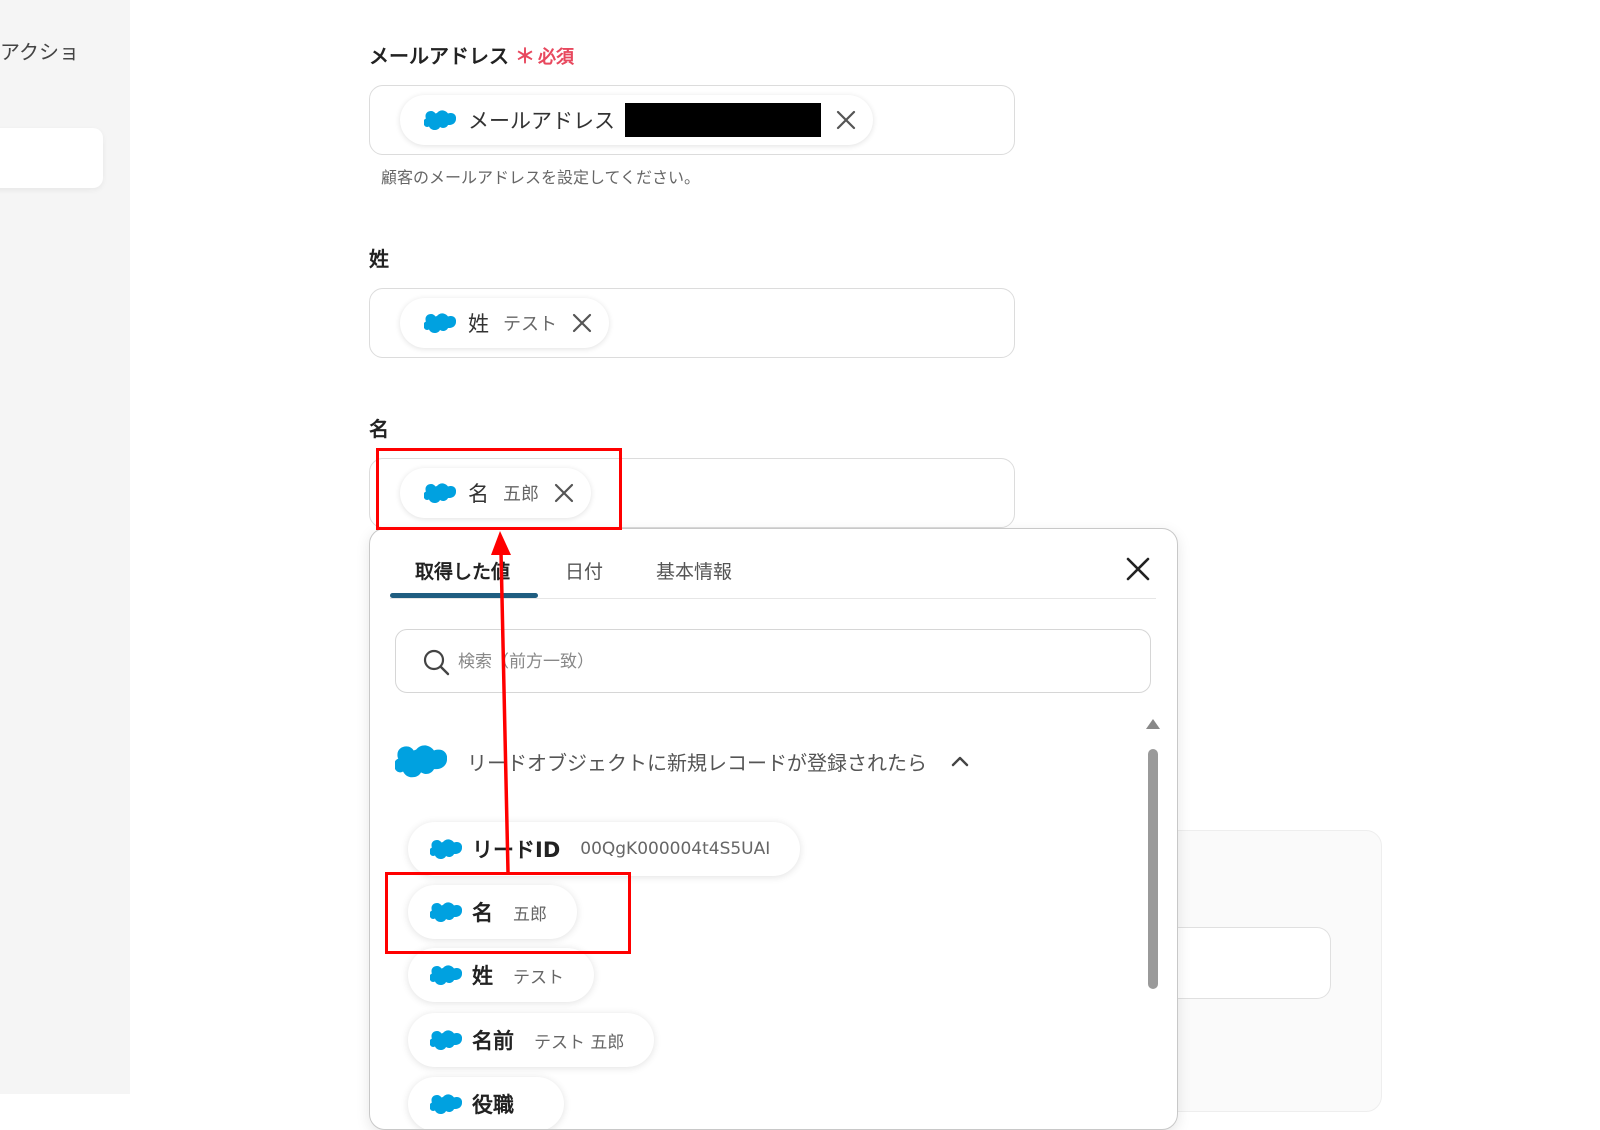 The image size is (1600, 1130). Describe the element at coordinates (51, 158) in the screenshot. I see `sidebar-selected-card` at that location.